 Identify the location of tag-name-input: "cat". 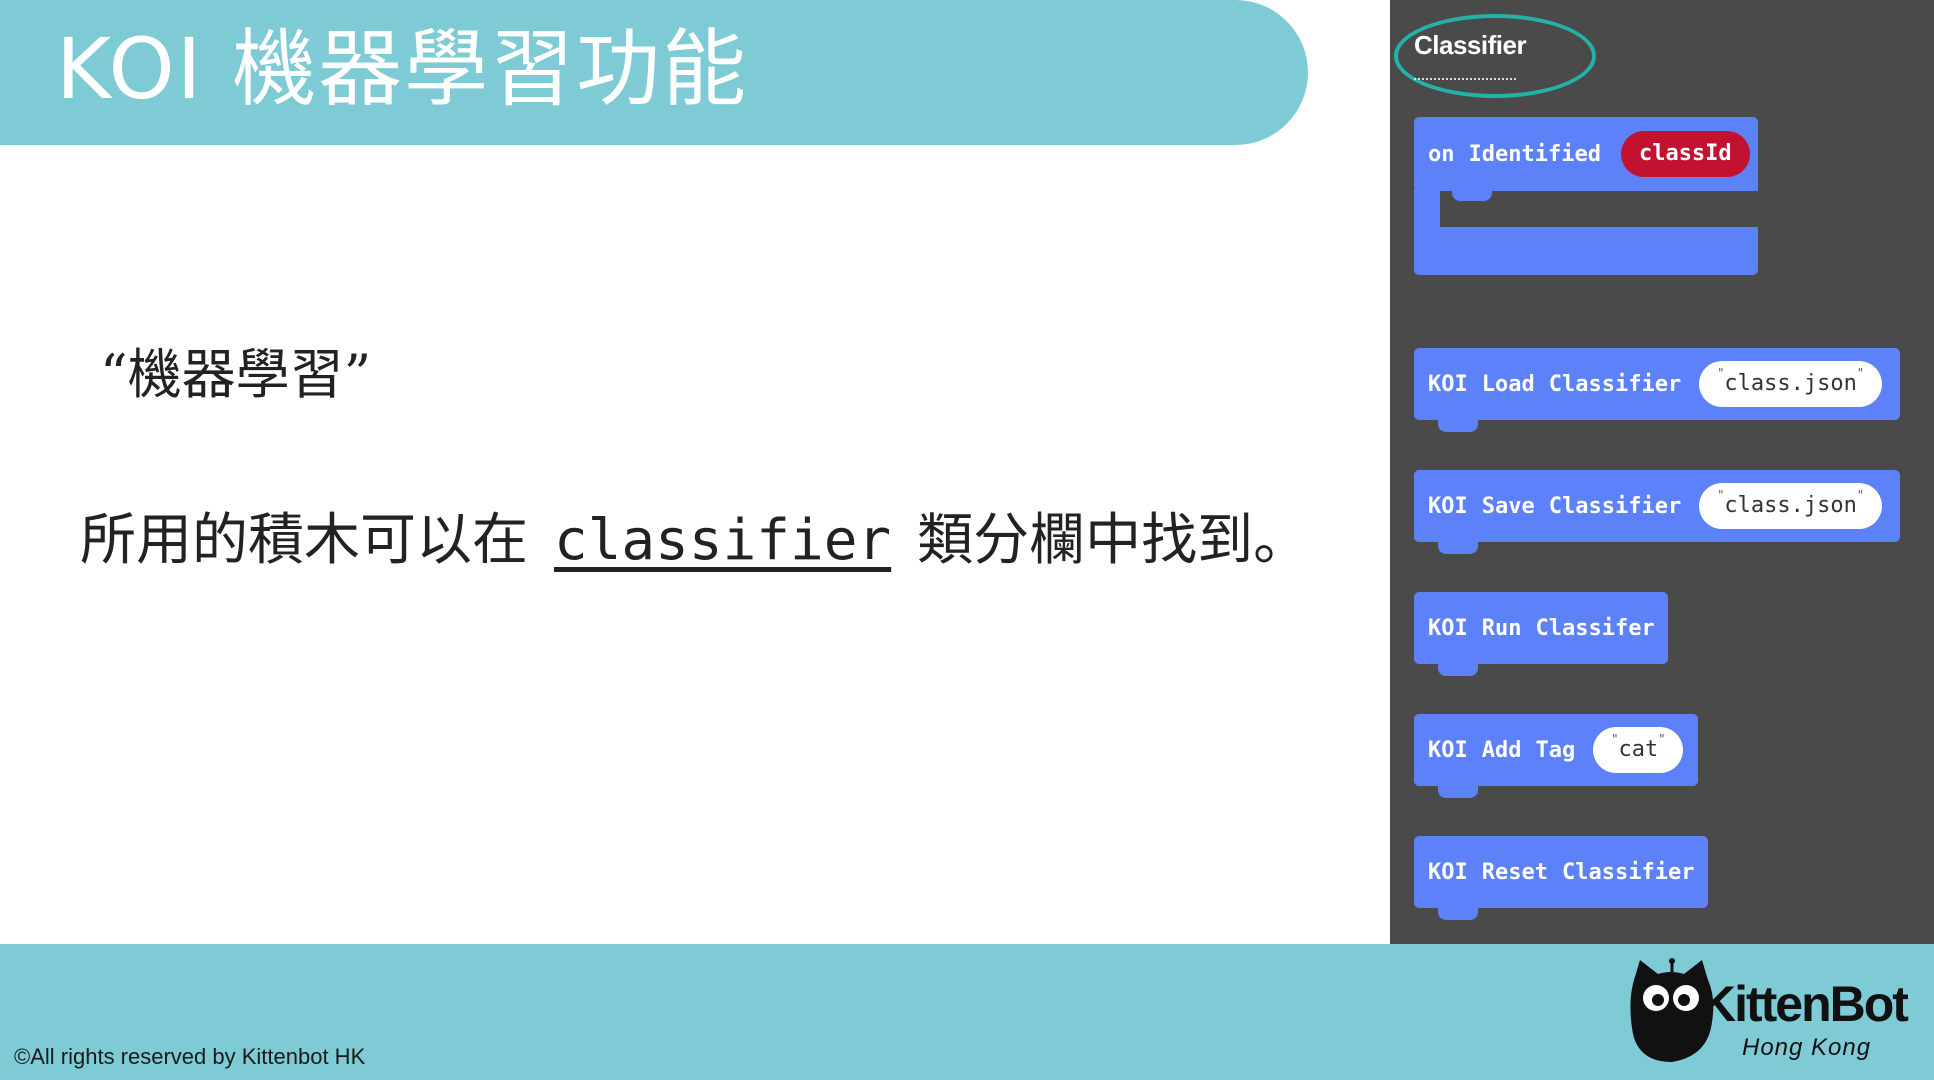
(1638, 750).